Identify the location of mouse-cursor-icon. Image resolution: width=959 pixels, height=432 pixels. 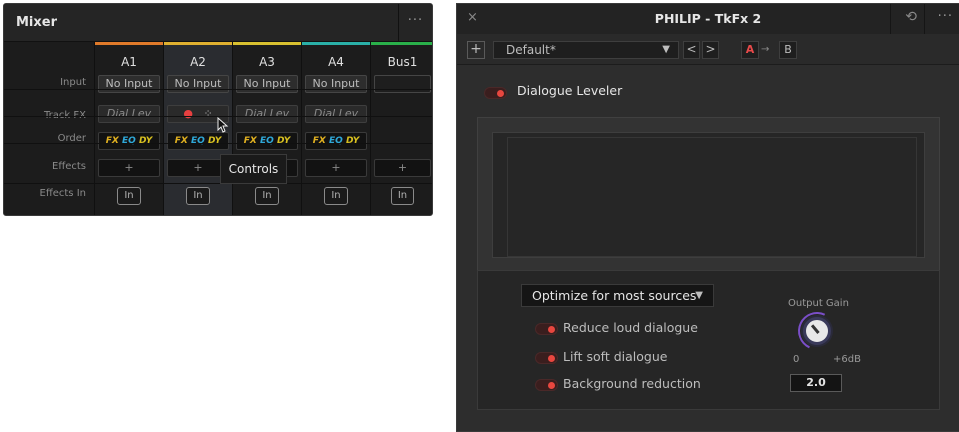
(223, 125).